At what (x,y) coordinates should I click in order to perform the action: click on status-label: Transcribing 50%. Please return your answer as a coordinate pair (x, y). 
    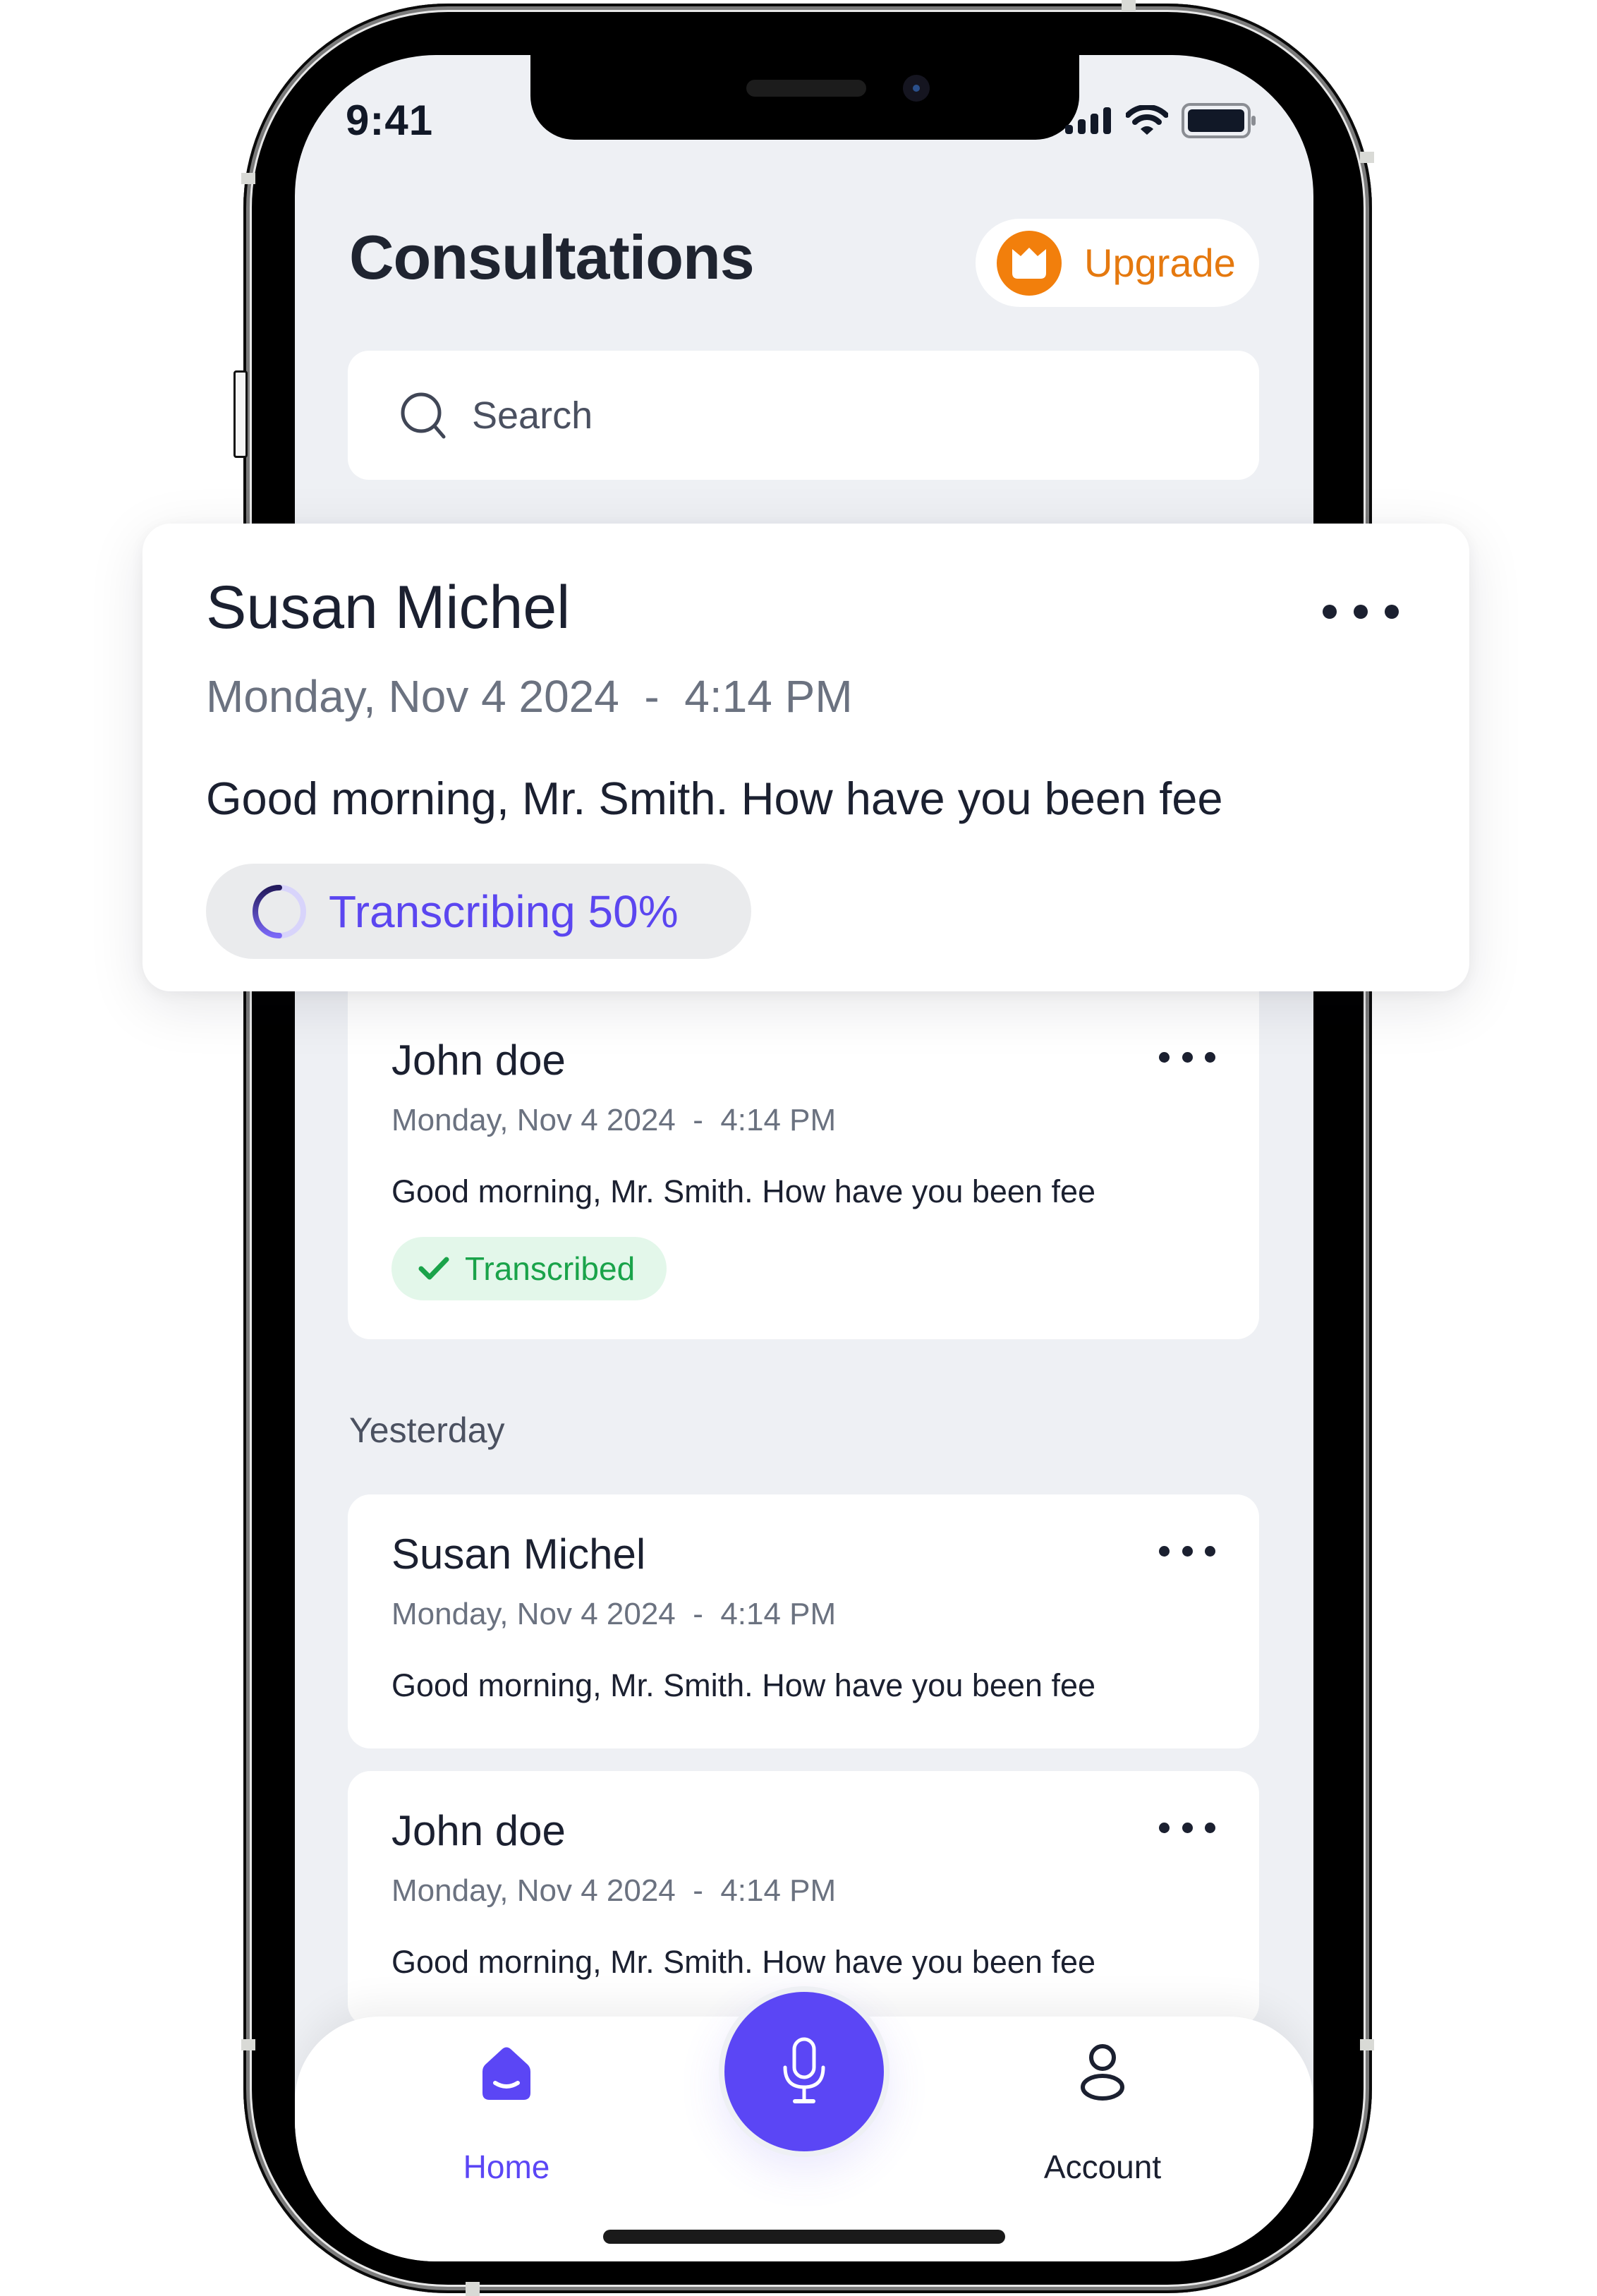
    Looking at the image, I should click on (504, 911).